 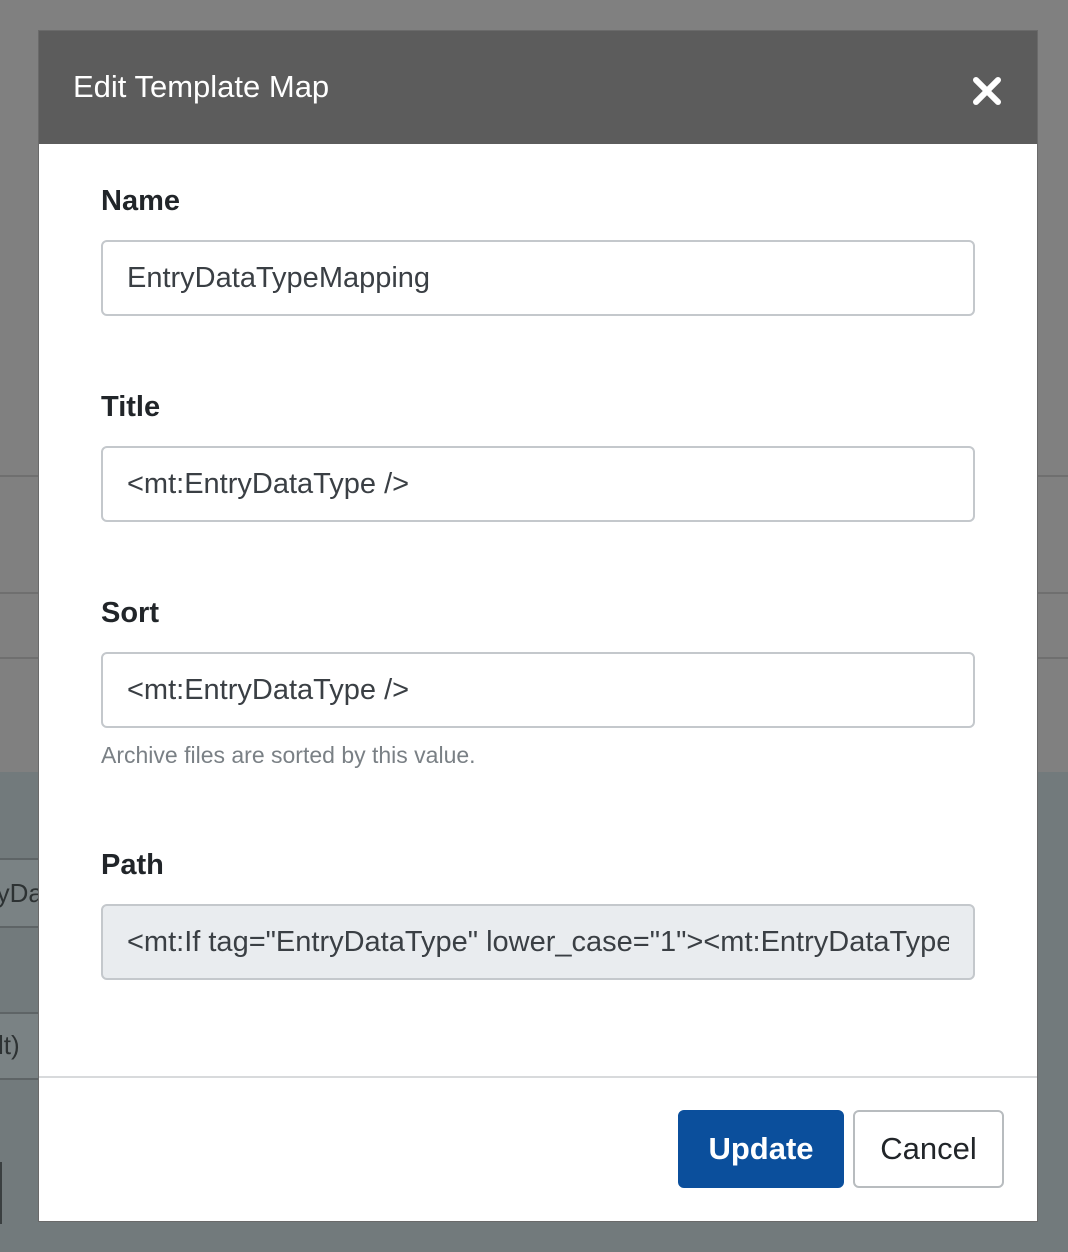 What do you see at coordinates (538, 278) in the screenshot?
I see `name-input` at bounding box center [538, 278].